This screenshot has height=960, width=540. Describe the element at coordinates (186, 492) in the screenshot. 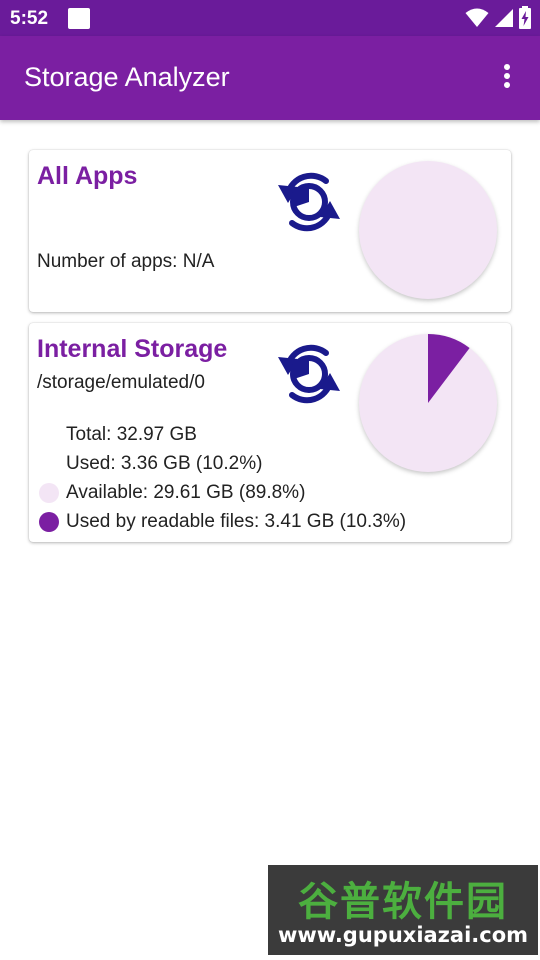

I see `stat-available-text: Available: 29.61 GB (89.8%)` at that location.